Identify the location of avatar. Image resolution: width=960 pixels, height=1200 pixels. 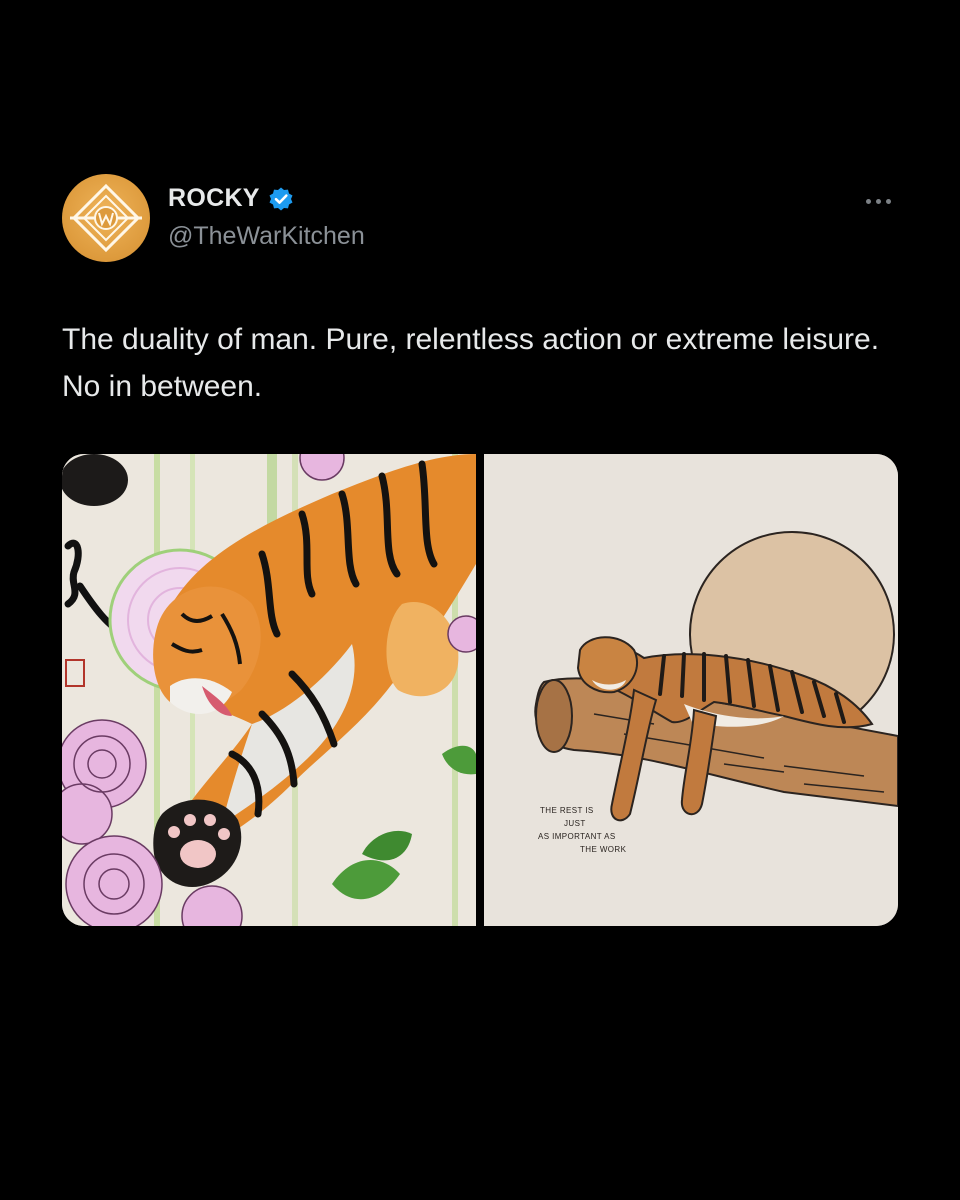
(106, 218).